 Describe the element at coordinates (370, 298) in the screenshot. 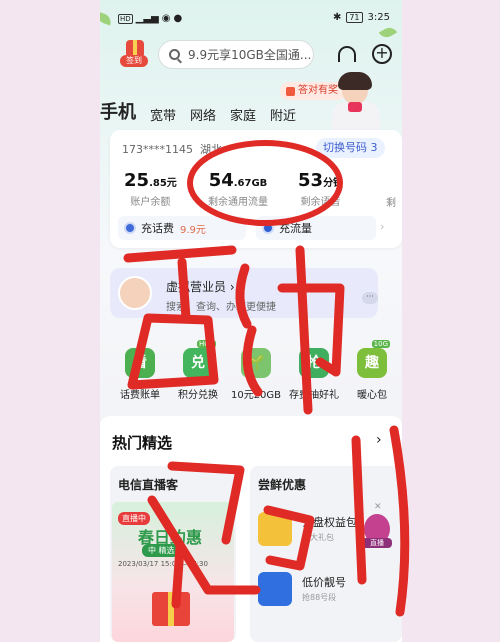

I see `chat-icon: ···` at that location.